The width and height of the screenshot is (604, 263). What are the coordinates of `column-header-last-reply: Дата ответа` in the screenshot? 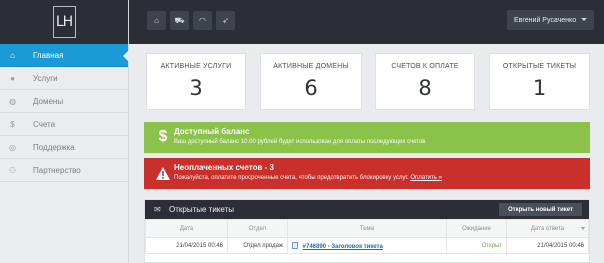 It's located at (547, 228).